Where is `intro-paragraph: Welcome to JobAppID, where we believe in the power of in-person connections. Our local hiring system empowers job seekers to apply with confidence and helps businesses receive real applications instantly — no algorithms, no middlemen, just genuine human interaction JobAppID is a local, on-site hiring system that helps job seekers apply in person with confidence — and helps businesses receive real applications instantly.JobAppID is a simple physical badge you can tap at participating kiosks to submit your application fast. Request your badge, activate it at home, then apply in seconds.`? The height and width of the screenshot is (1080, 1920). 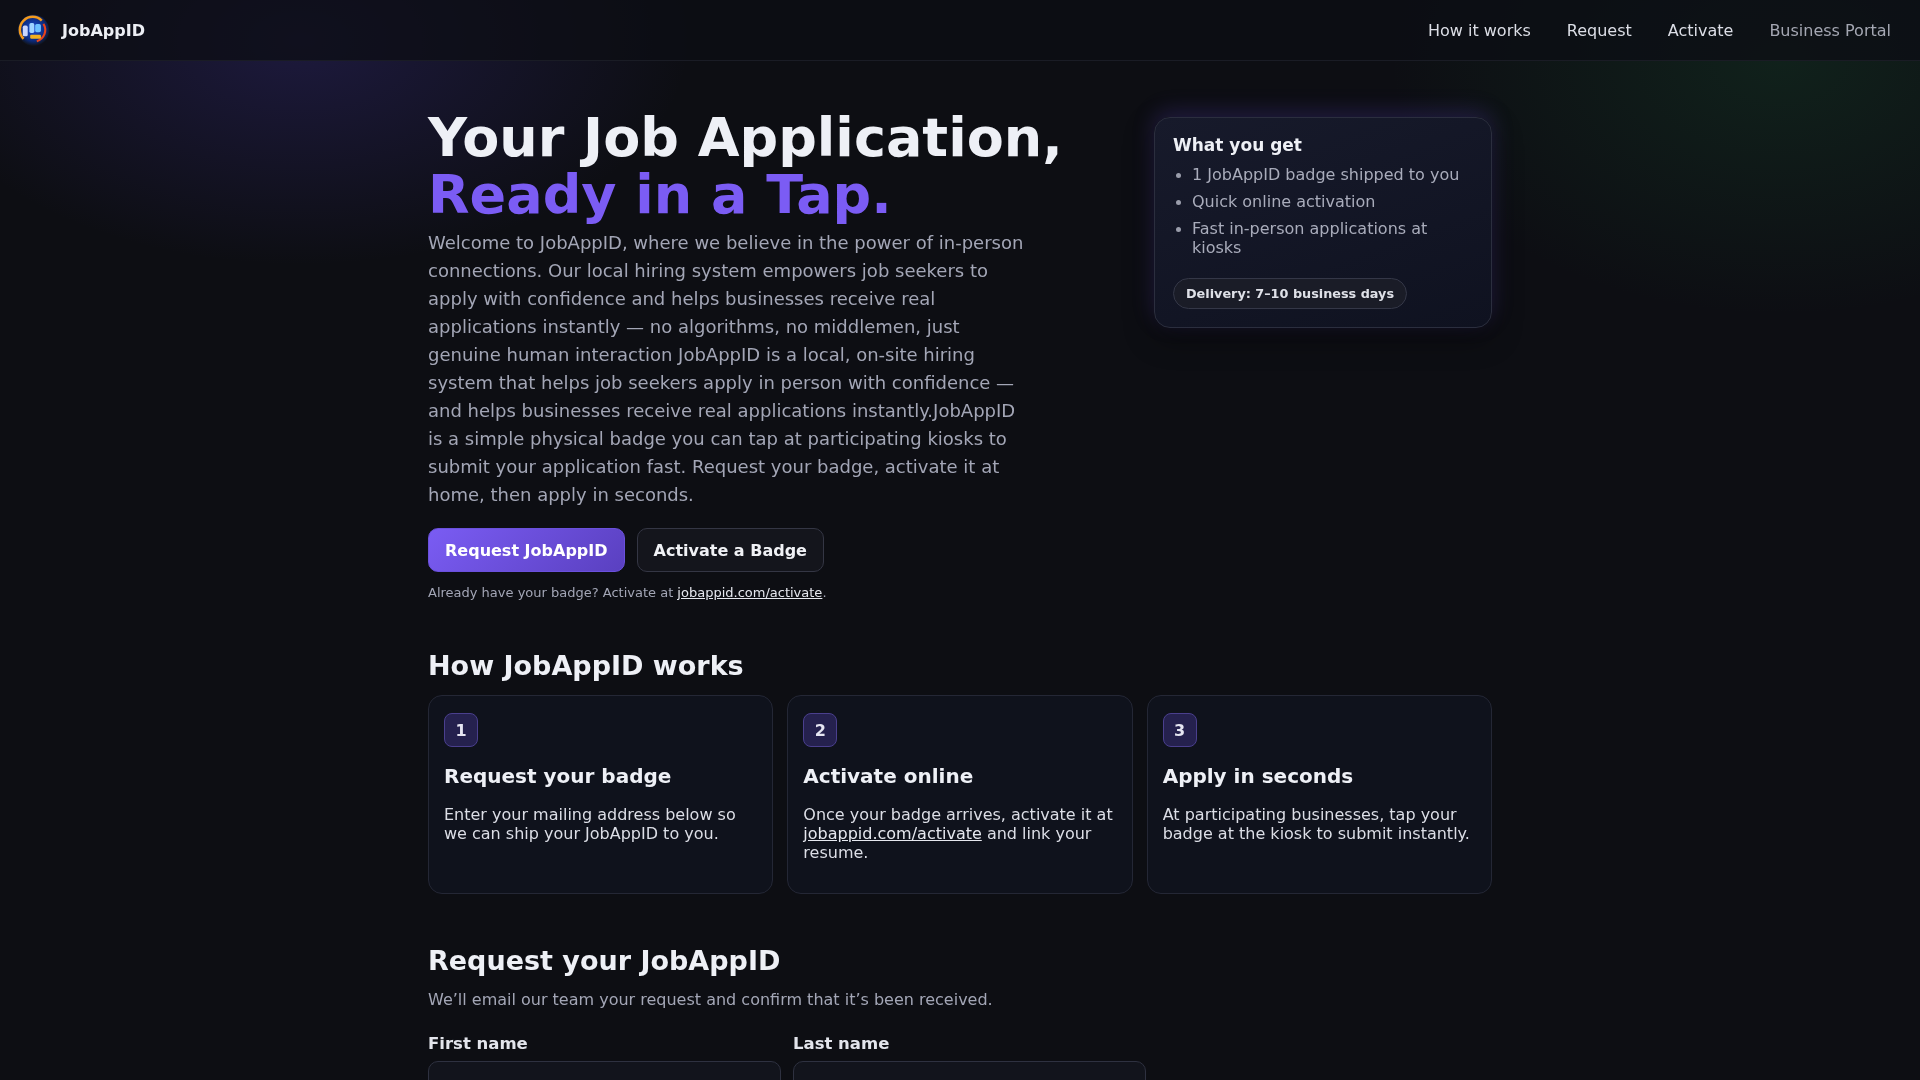
intro-paragraph: Welcome to JobAppID, where we believe in the power of in-person connections. Our local hiring system empowers job seekers to apply with confidence and helps businesses receive real applications instantly — no algorithms, no middlemen, just genuine human interaction JobAppID is a local, on-site hiring system that helps job seekers apply in person with confidence — and helps businesses receive real applications instantly.JobAppID is a simple physical badge you can tap at participating kiosks to submit your application fast. Request your badge, activate it at home, then apply in seconds. is located at coordinates (726, 369).